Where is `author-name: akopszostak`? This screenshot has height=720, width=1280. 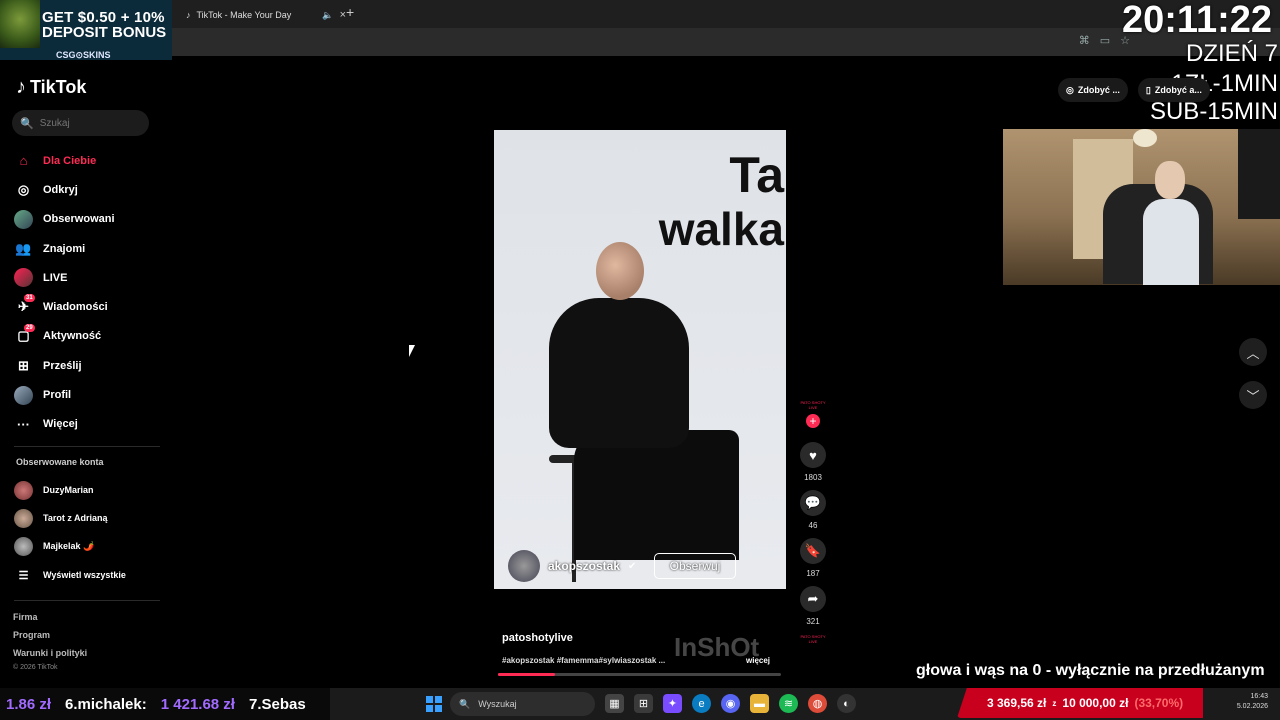
author-name: akopszostak is located at coordinates (584, 566).